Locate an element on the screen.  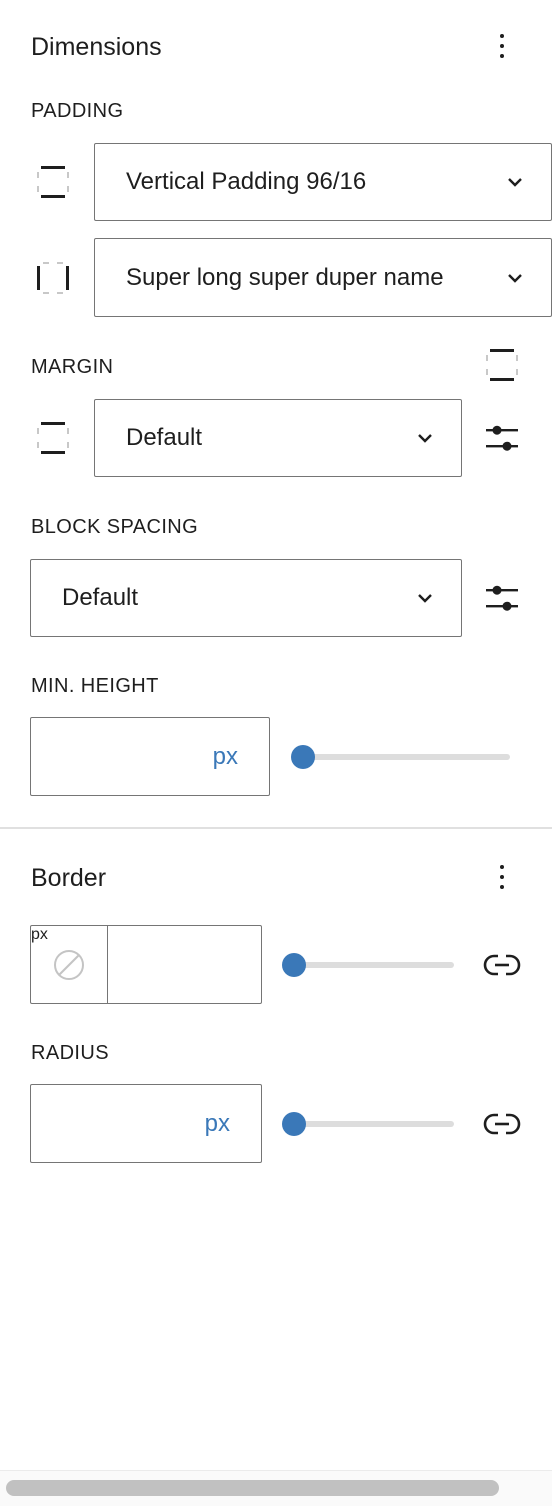
horizontal-scrollbar is located at coordinates (276, 1488).